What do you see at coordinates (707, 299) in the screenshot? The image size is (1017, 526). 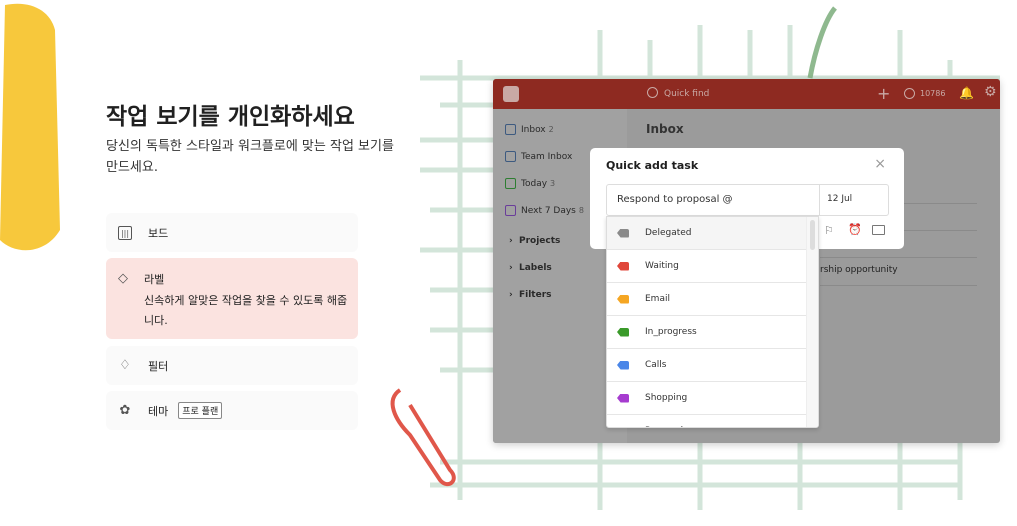 I see `label-option: Email` at bounding box center [707, 299].